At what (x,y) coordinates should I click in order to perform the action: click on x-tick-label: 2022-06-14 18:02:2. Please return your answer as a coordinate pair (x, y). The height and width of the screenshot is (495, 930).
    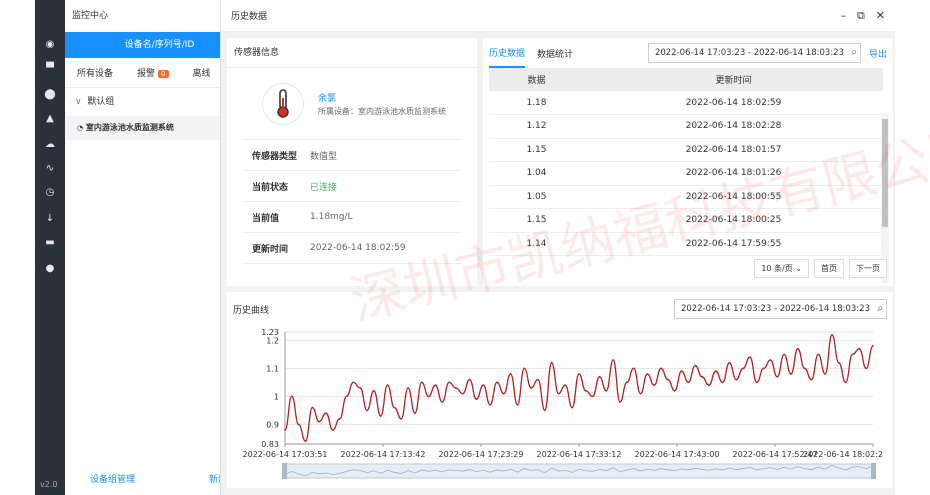
    Looking at the image, I should click on (843, 454).